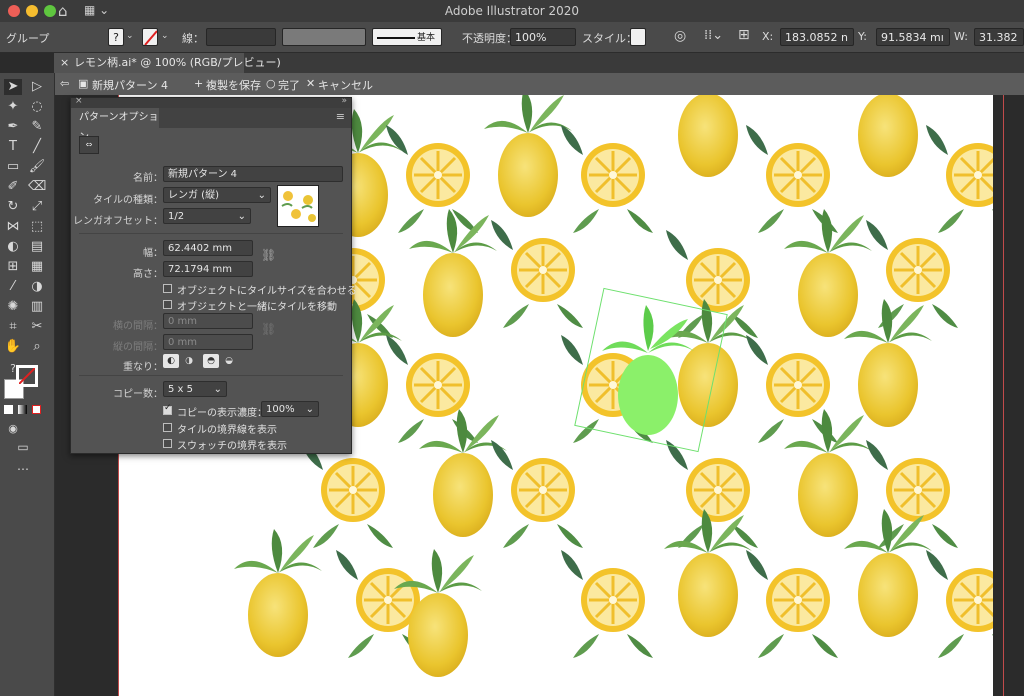 The image size is (1024, 696). I want to click on brick-offset-select: 1/2 ⌄, so click(207, 216).